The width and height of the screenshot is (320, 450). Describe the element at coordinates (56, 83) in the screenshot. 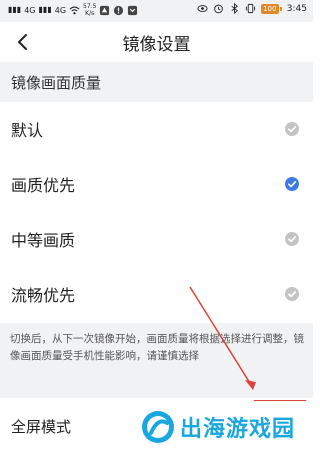

I see `section-title: 镜像画面质量` at that location.